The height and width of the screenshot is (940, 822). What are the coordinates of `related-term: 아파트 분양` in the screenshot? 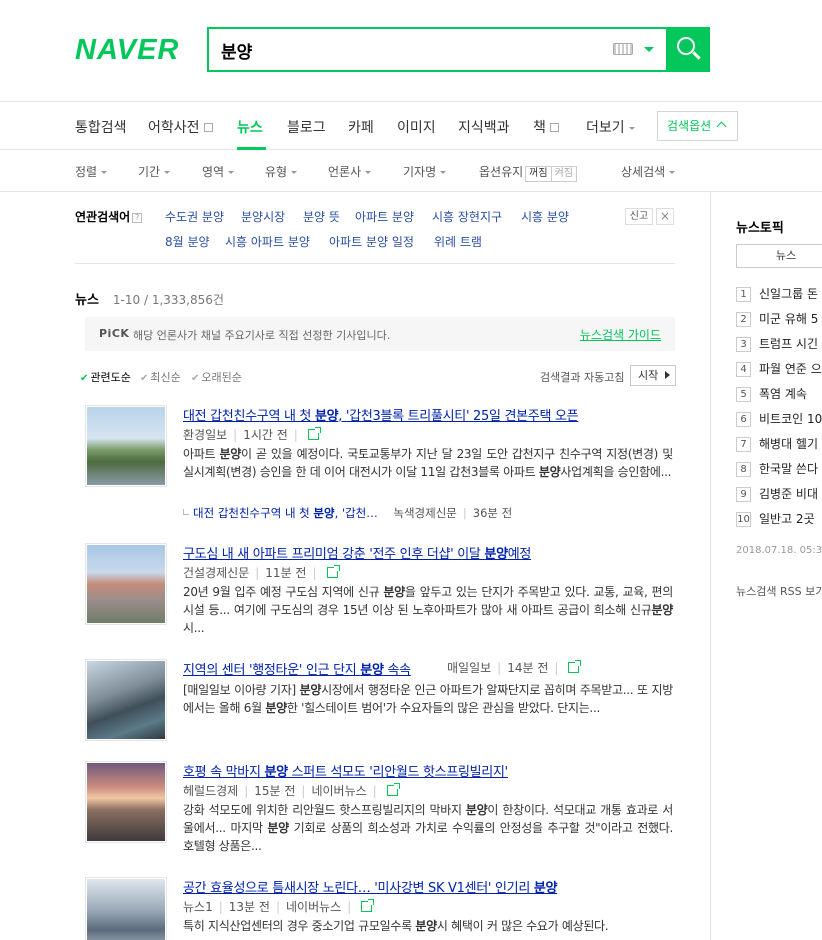 It's located at (384, 216).